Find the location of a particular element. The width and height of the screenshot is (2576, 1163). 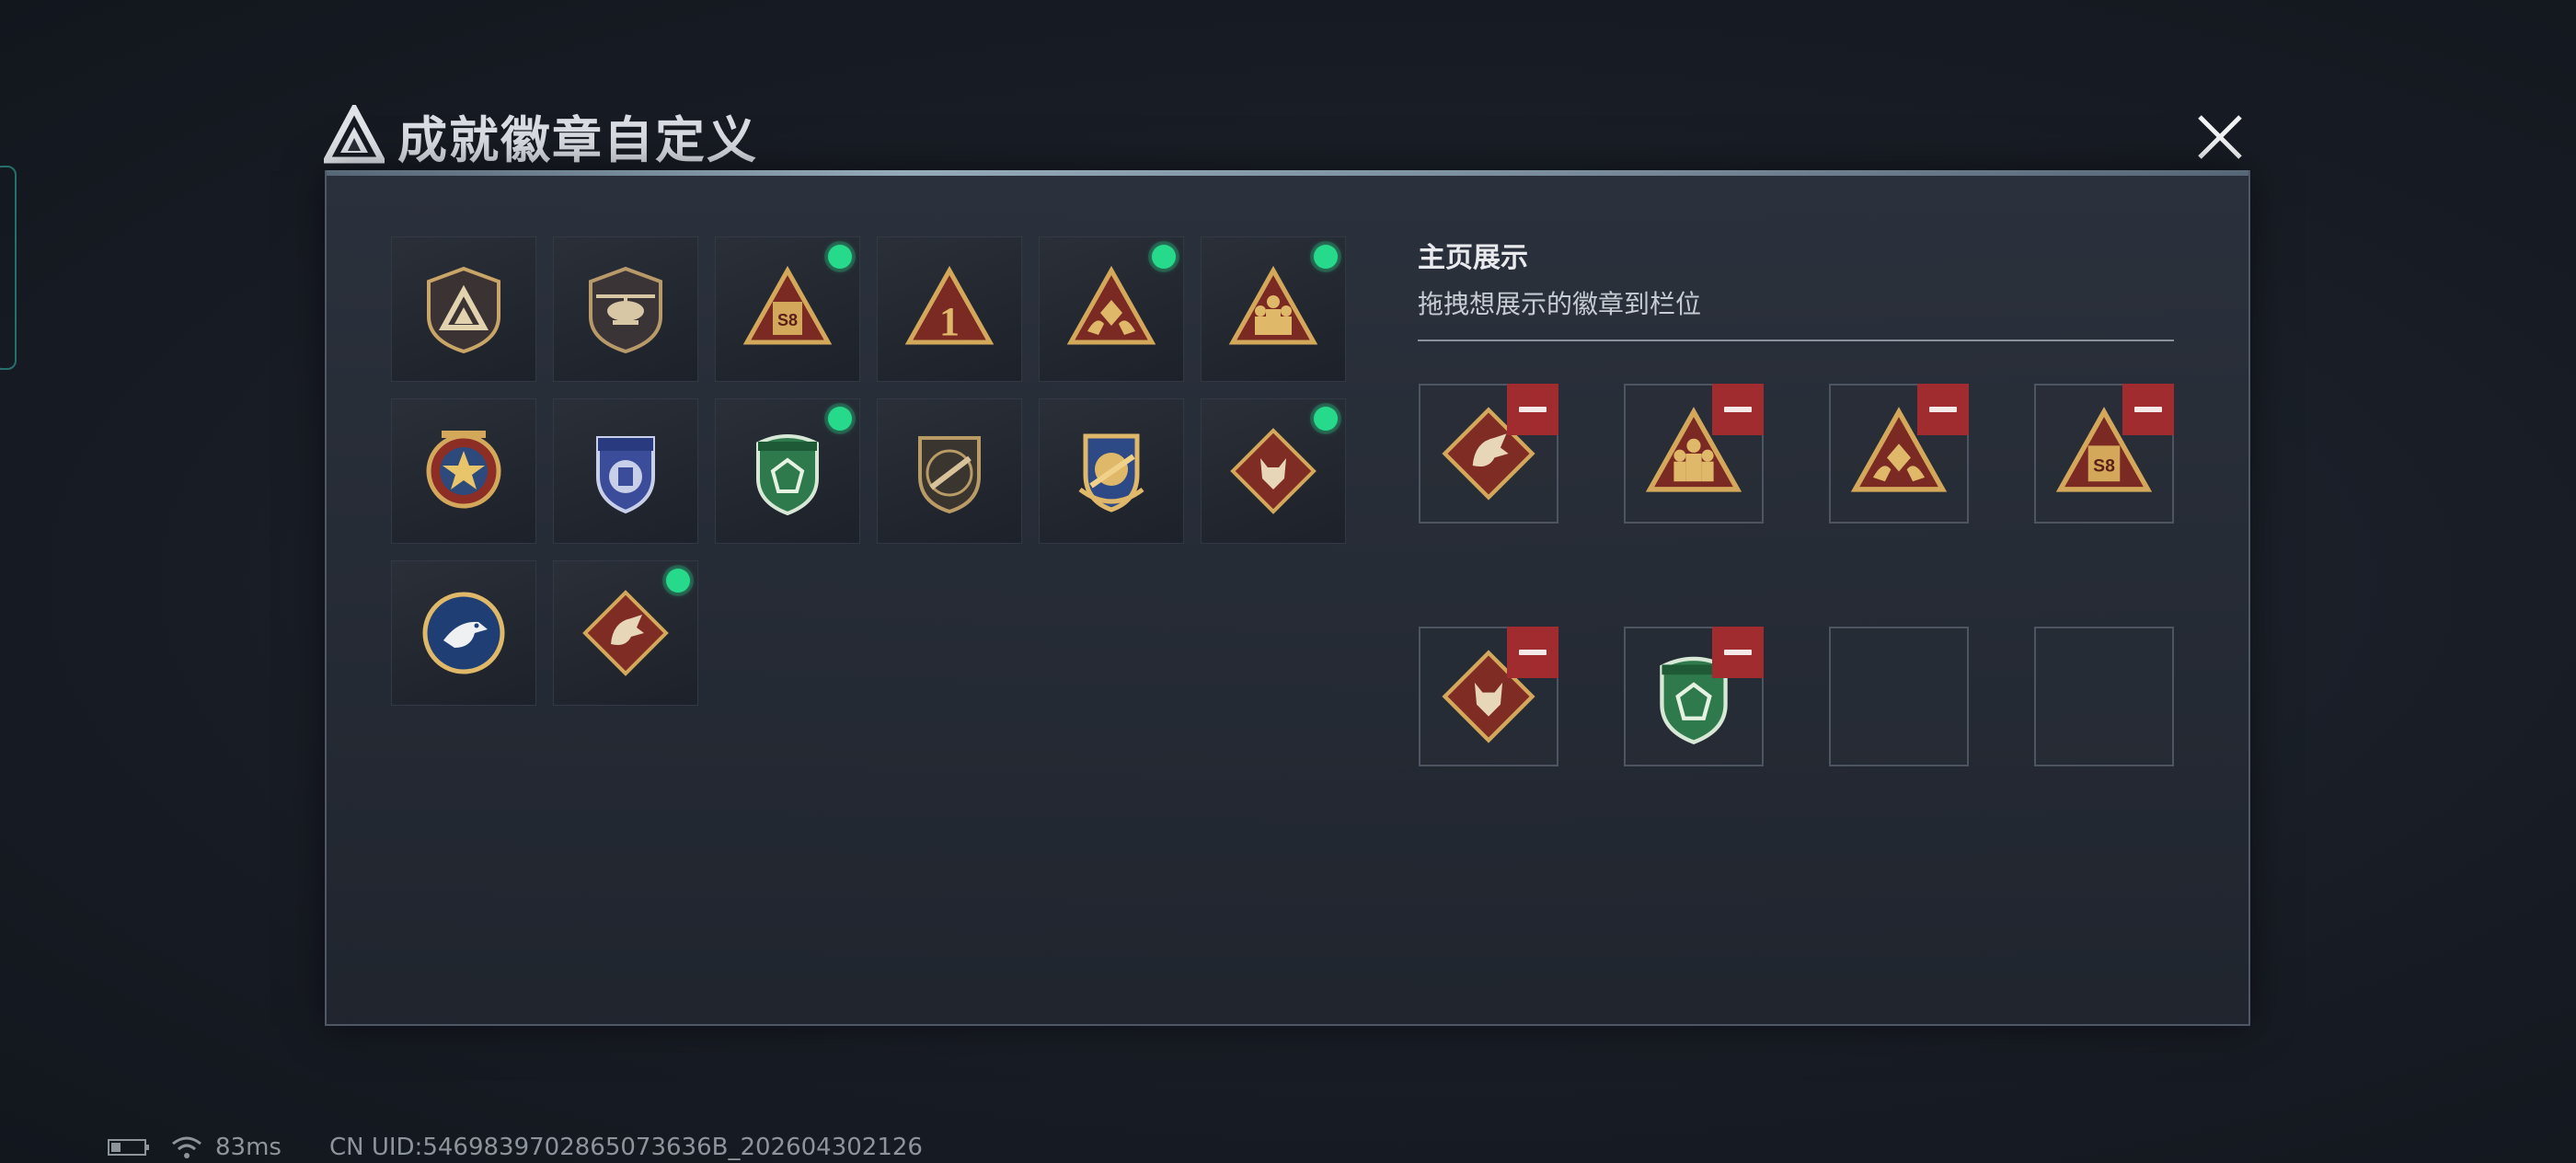

showcase-heading: 主页展示 is located at coordinates (1473, 258).